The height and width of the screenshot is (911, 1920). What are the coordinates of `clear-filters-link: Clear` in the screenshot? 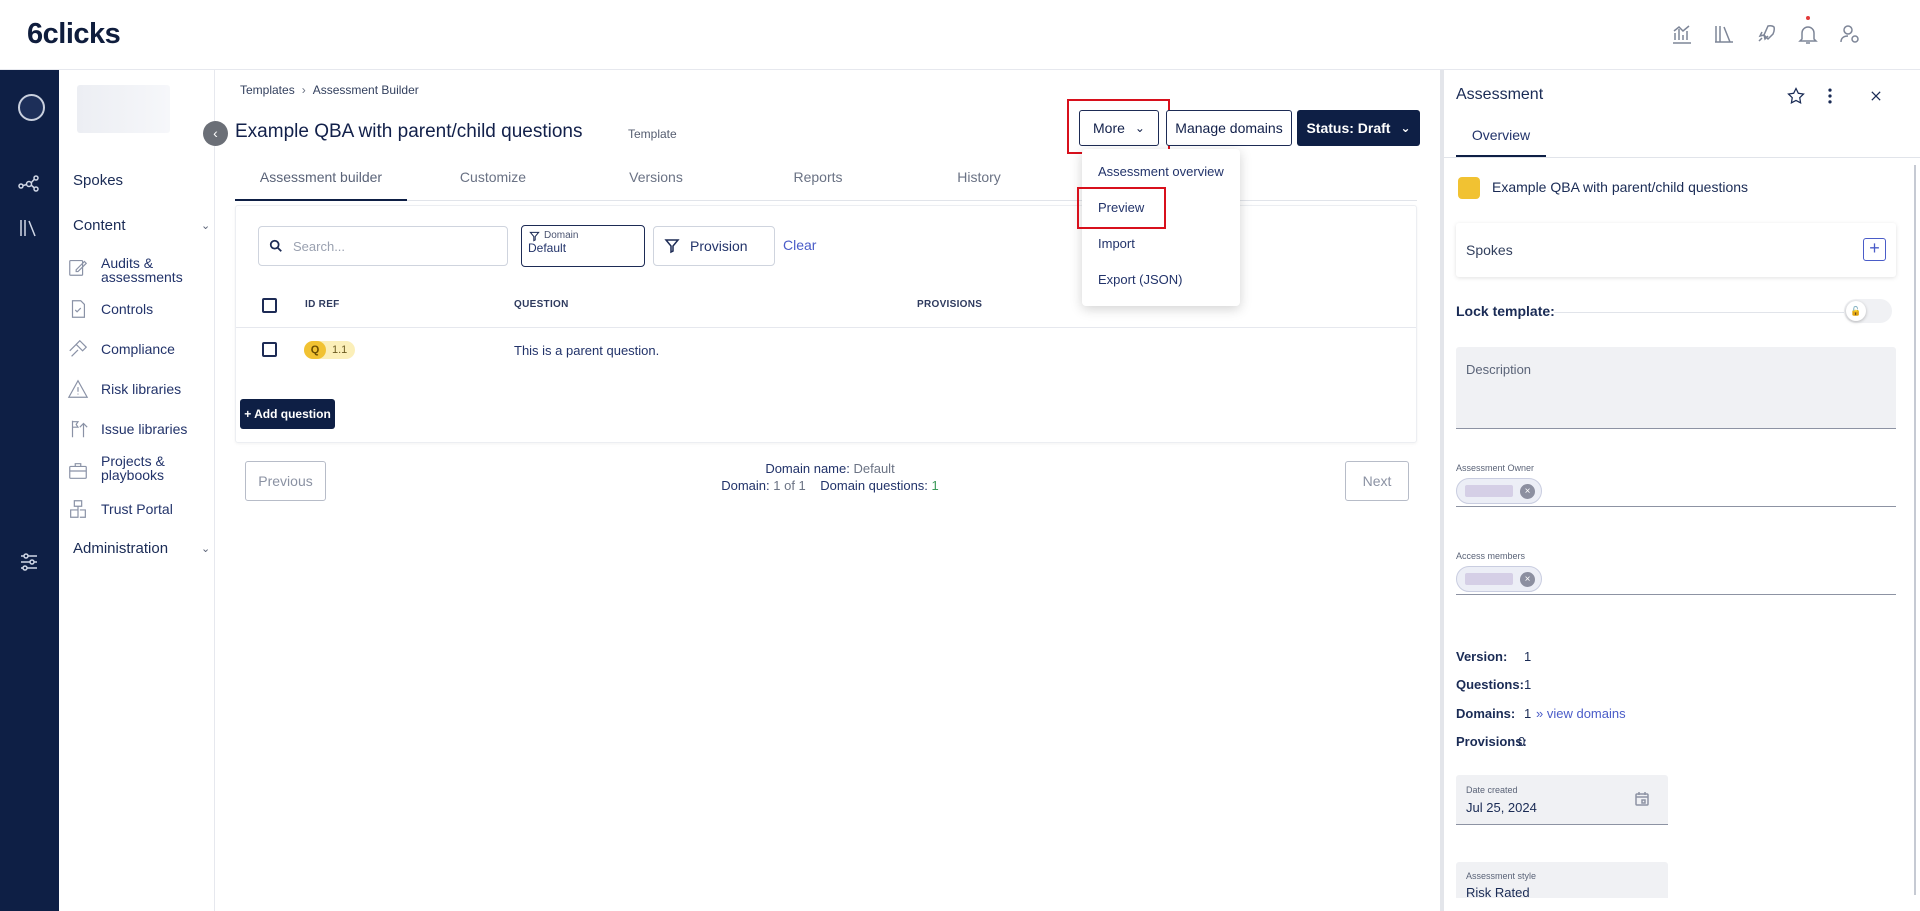 It's located at (799, 245).